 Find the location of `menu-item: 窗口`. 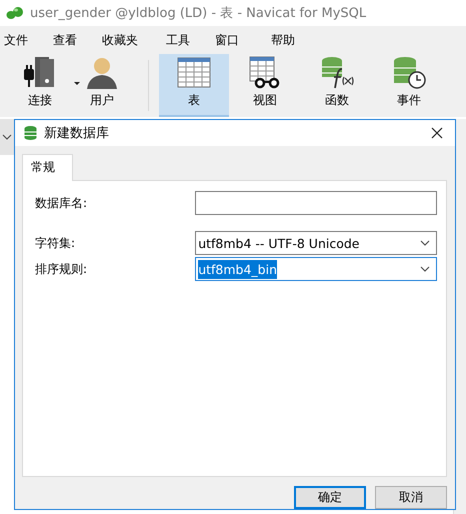

menu-item: 窗口 is located at coordinates (227, 40).